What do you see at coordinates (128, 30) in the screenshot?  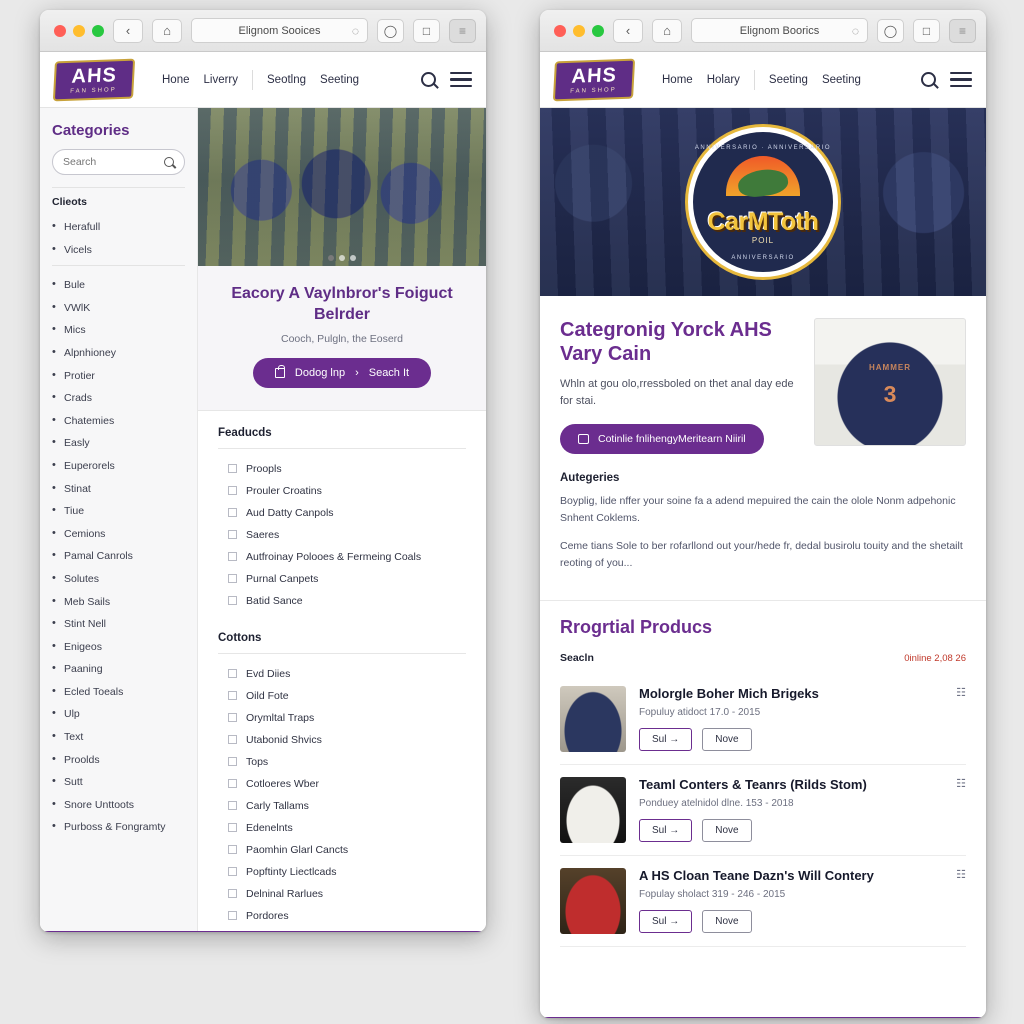 I see `back-button: ‹` at bounding box center [128, 30].